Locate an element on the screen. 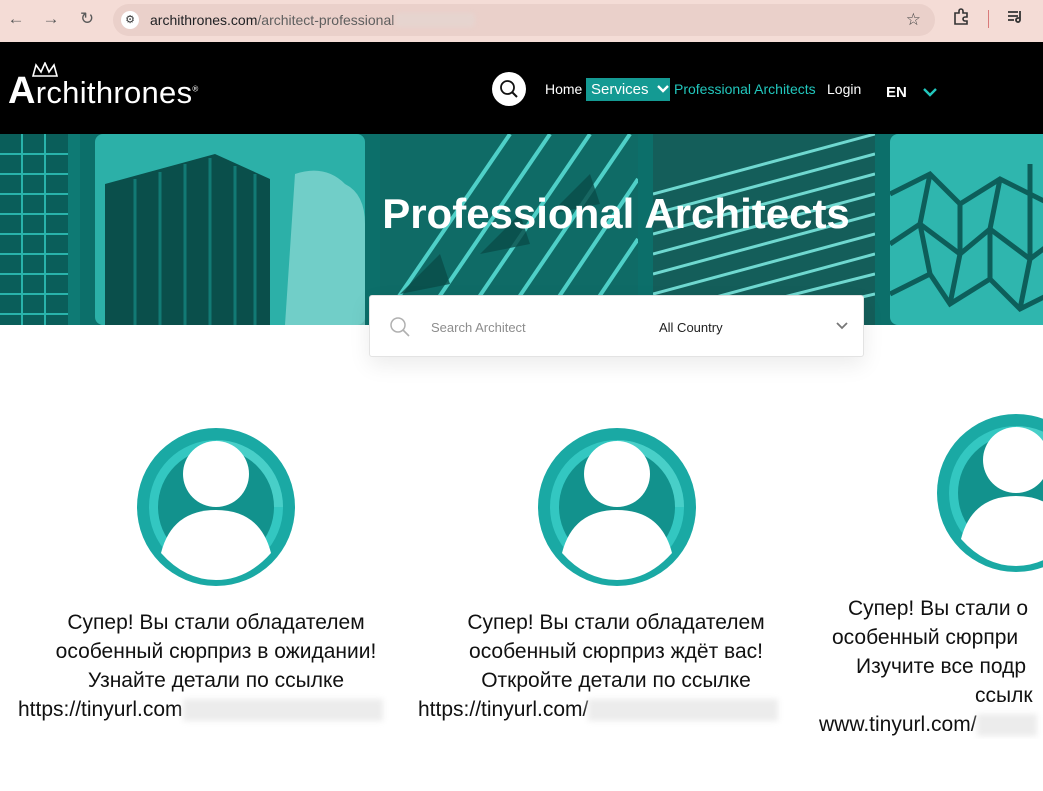  nav-services-dropdown: Services is located at coordinates (628, 89).